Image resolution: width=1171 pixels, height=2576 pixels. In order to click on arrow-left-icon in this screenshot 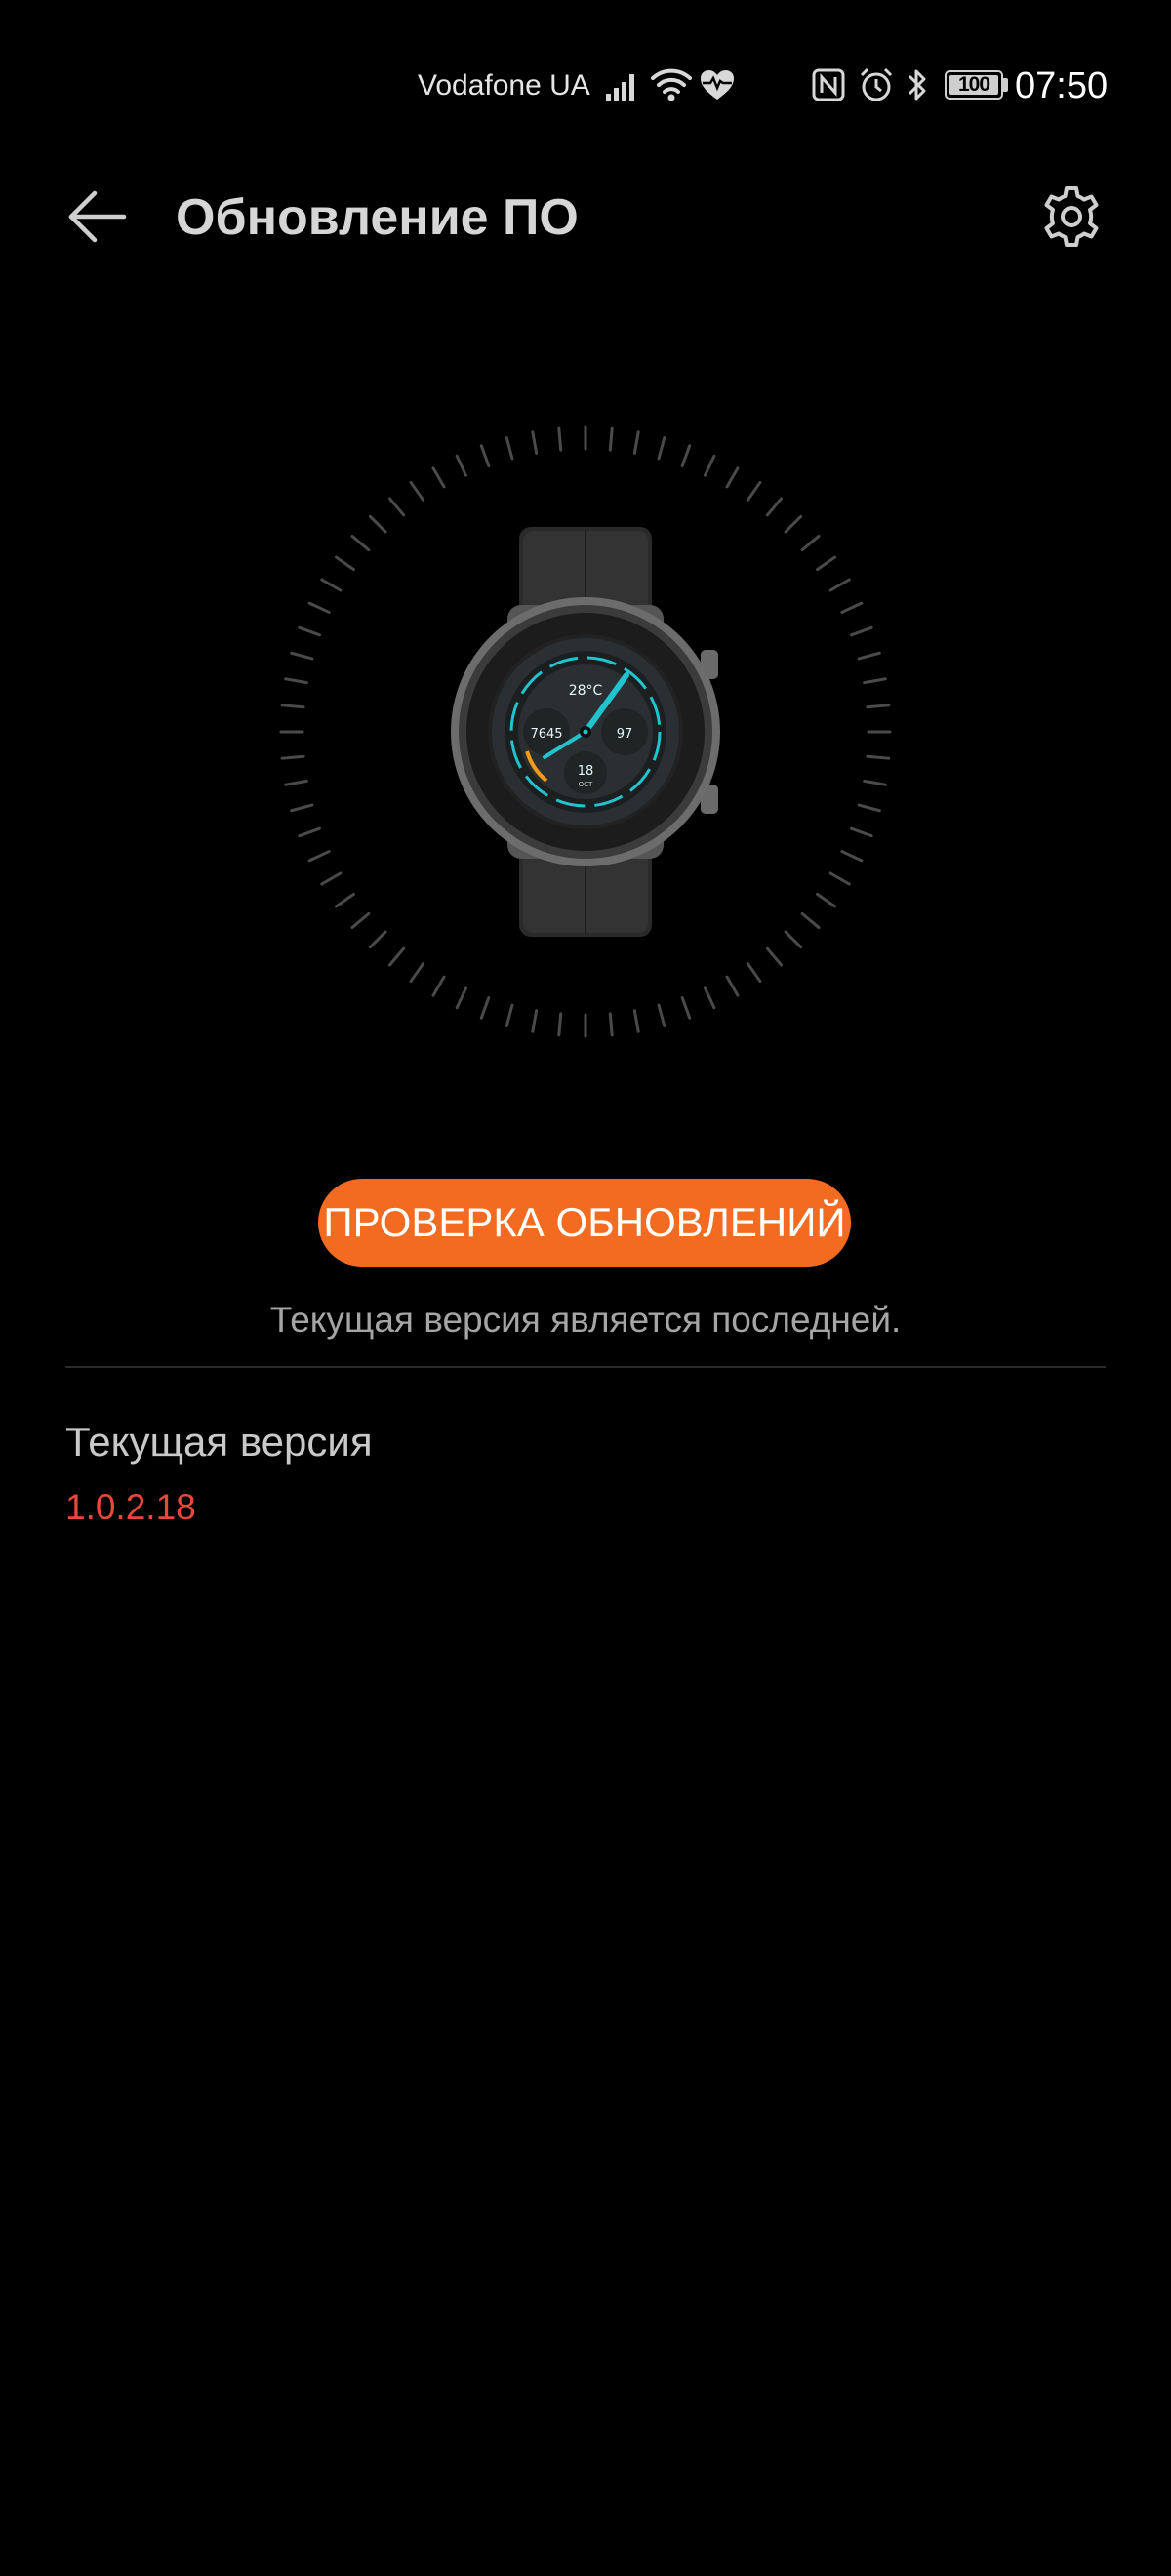, I will do `click(97, 216)`.